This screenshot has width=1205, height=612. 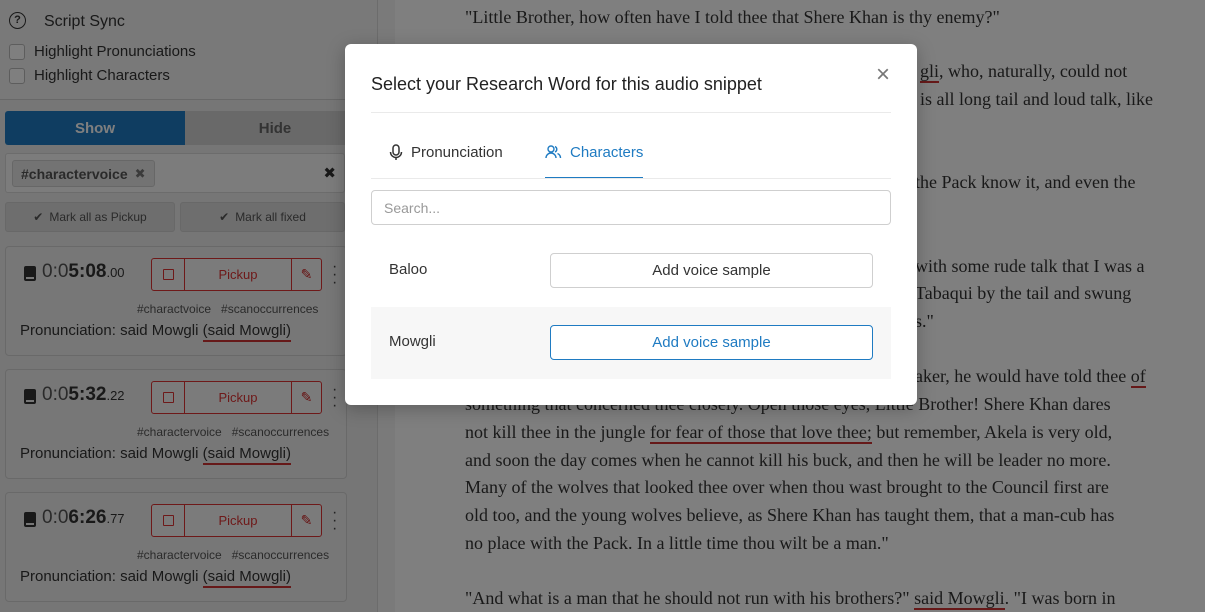 What do you see at coordinates (594, 161) in the screenshot?
I see `tab-characters: Characters` at bounding box center [594, 161].